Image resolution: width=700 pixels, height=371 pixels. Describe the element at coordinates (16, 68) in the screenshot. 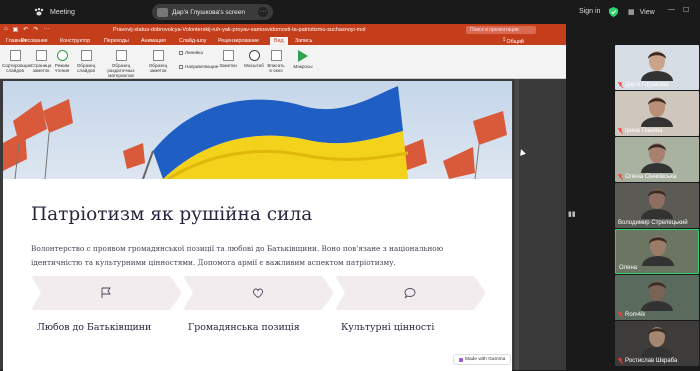

I see `slide-sorter-label: Сортировщик слайдов` at that location.